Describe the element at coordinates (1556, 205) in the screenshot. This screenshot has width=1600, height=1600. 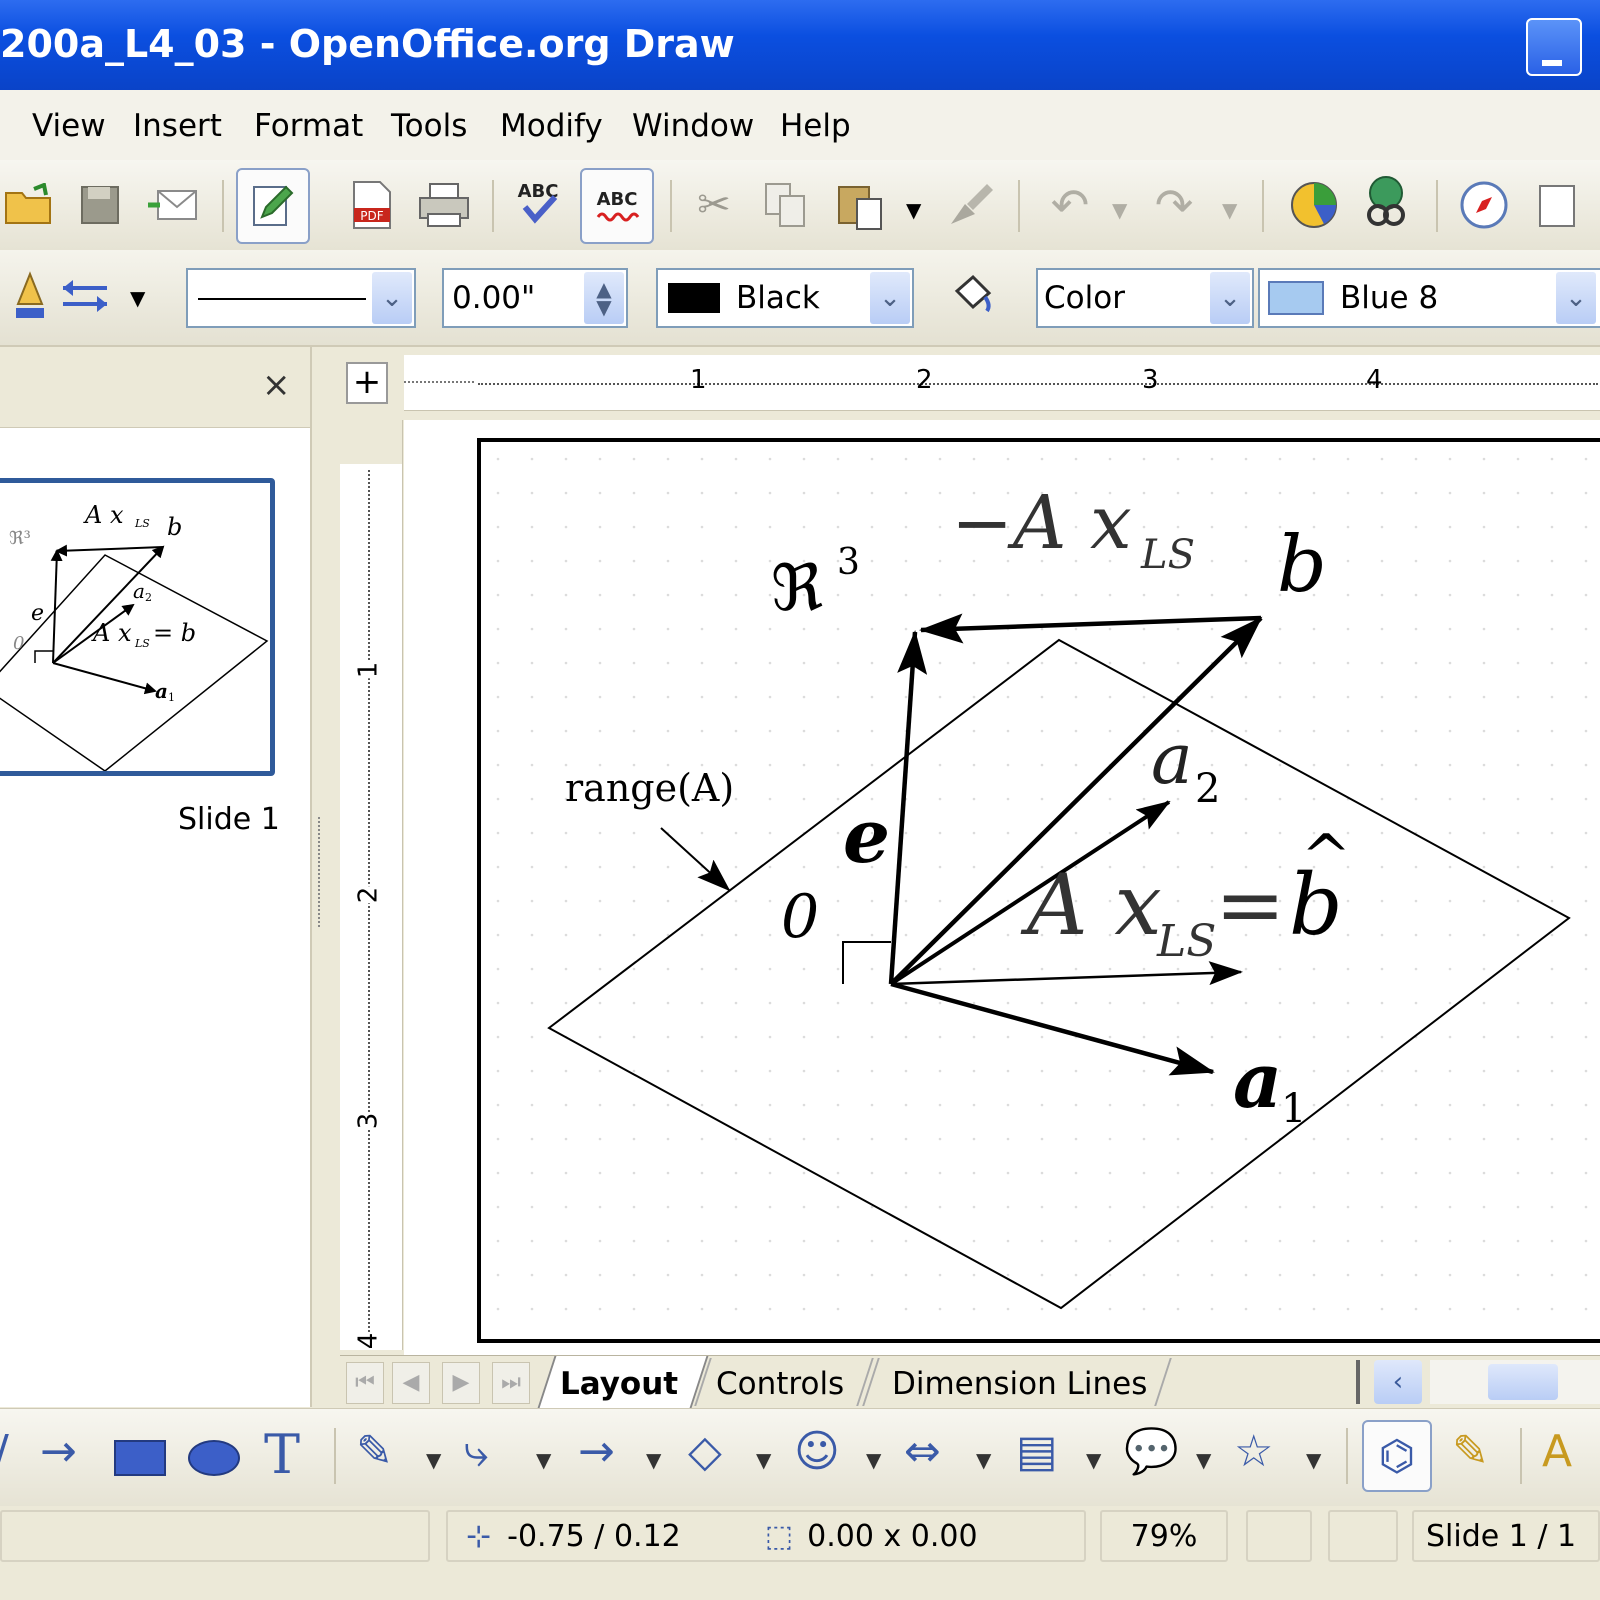
I see `gallery-icon` at that location.